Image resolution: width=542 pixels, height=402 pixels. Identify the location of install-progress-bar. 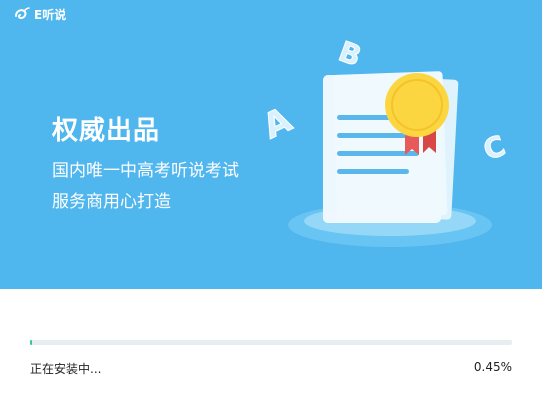
(271, 342).